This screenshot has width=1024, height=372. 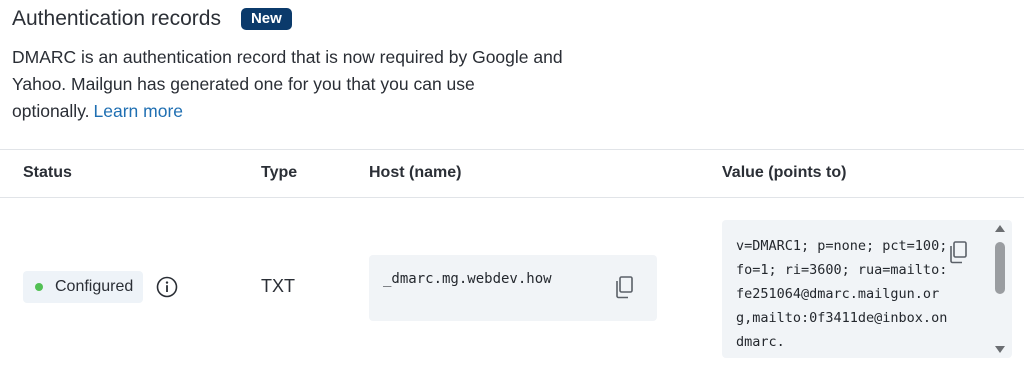 What do you see at coordinates (958, 252) in the screenshot?
I see `copy-value-icon` at bounding box center [958, 252].